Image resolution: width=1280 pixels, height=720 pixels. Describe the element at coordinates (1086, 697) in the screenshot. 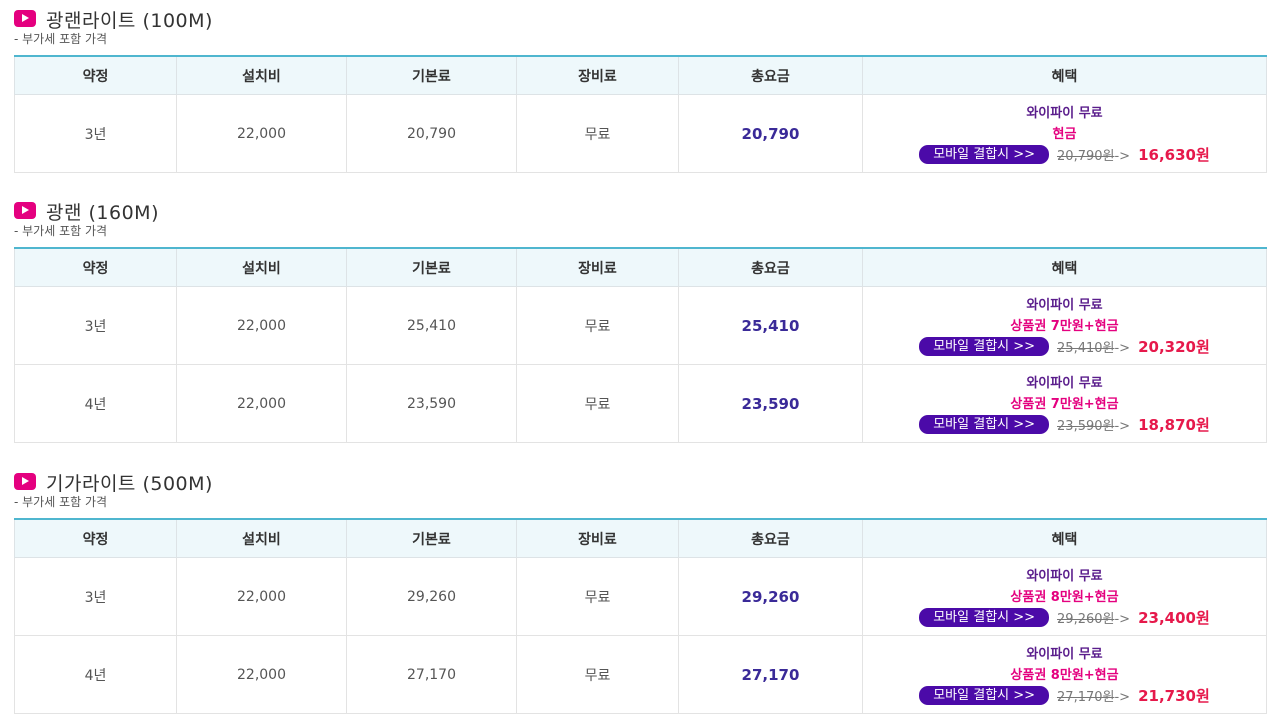

I see `original-price: 27,170원` at that location.